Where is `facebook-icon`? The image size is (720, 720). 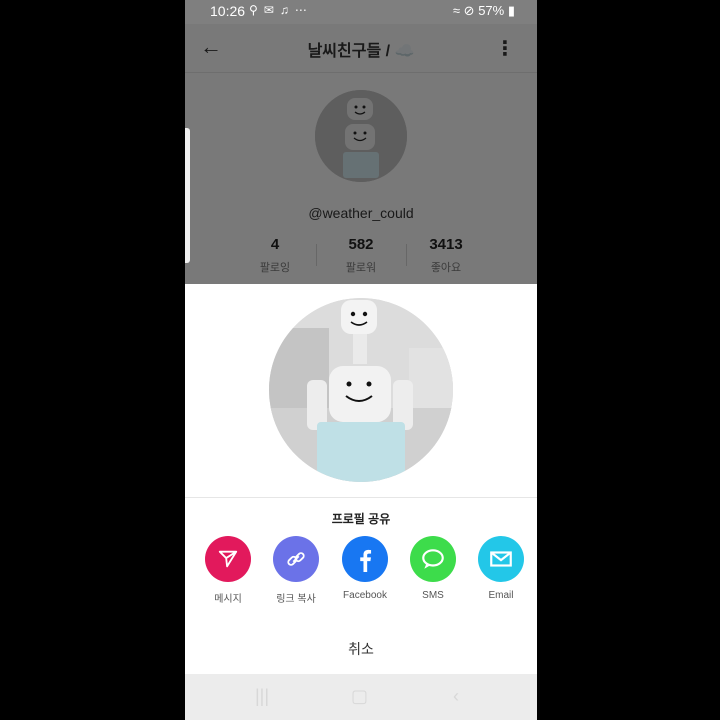 facebook-icon is located at coordinates (365, 559).